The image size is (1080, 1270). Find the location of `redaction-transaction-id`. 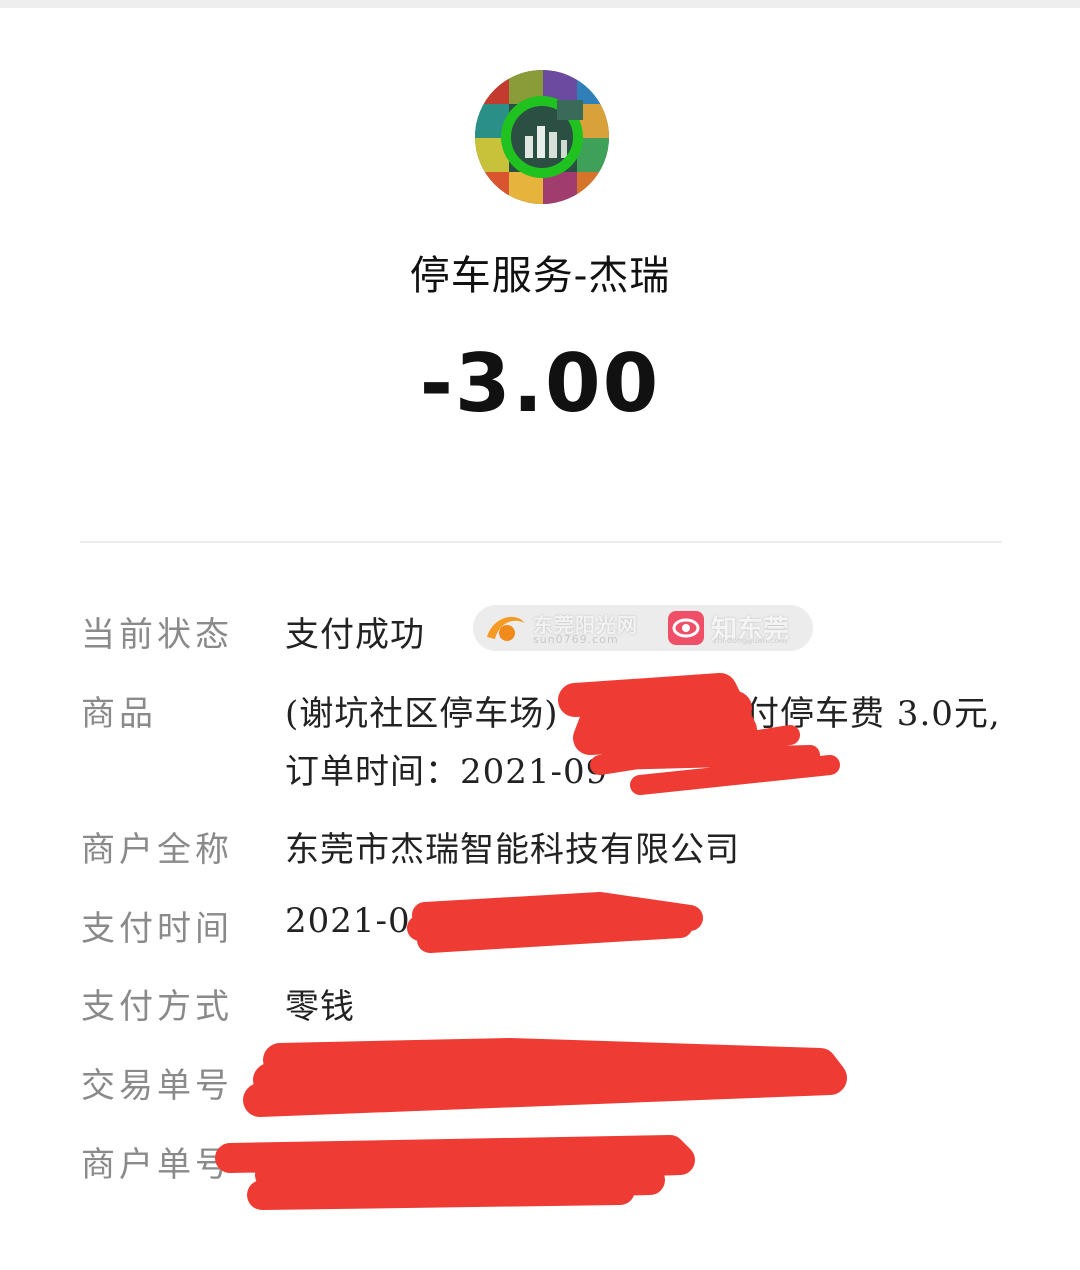

redaction-transaction-id is located at coordinates (545, 1077).